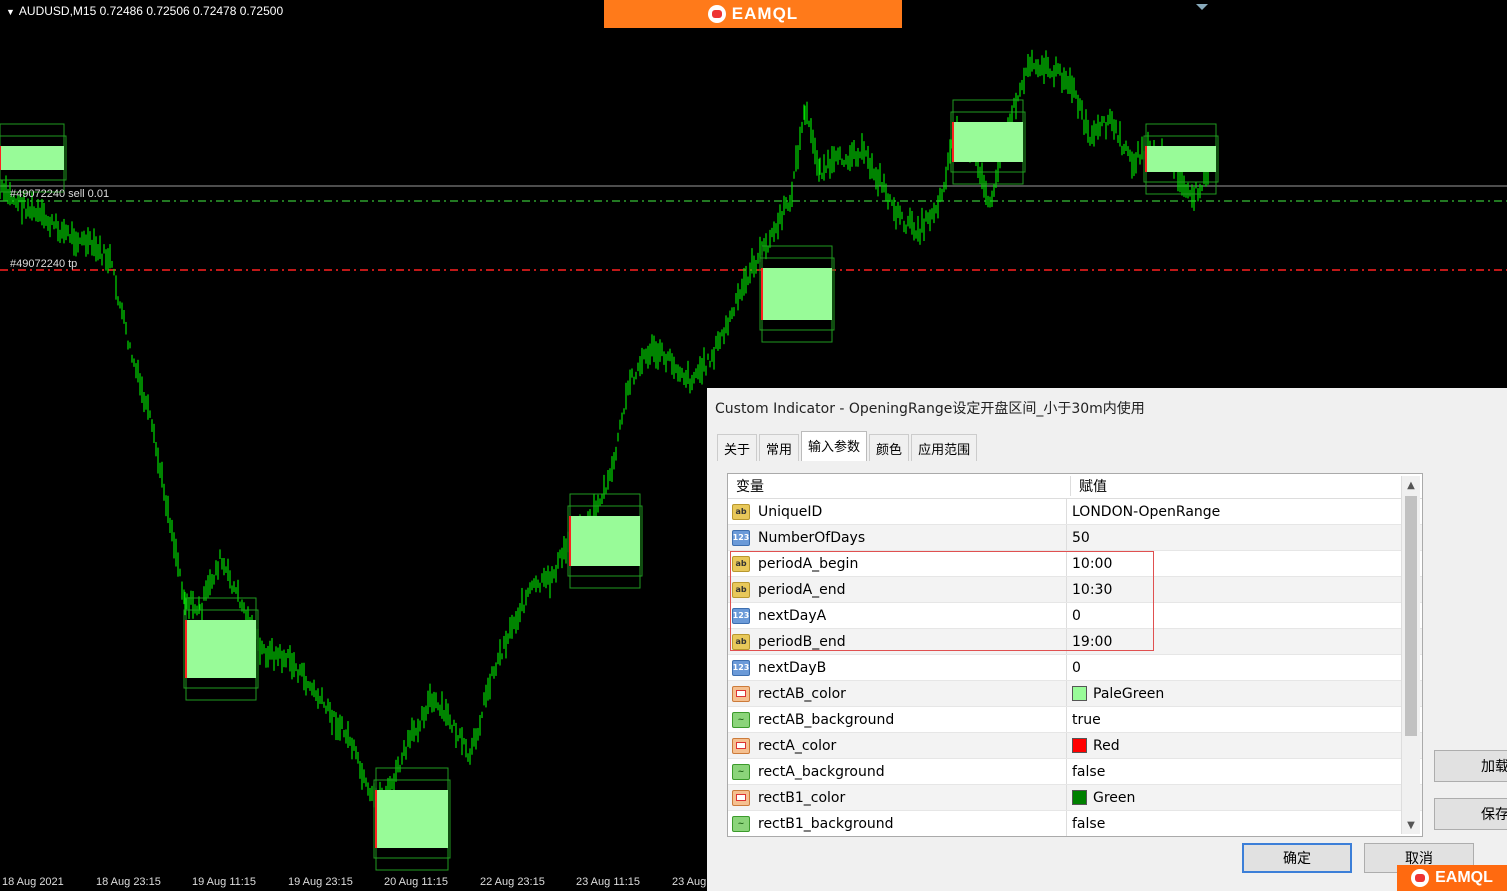 This screenshot has width=1507, height=891. Describe the element at coordinates (1086, 719) in the screenshot. I see `param-value: true` at that location.